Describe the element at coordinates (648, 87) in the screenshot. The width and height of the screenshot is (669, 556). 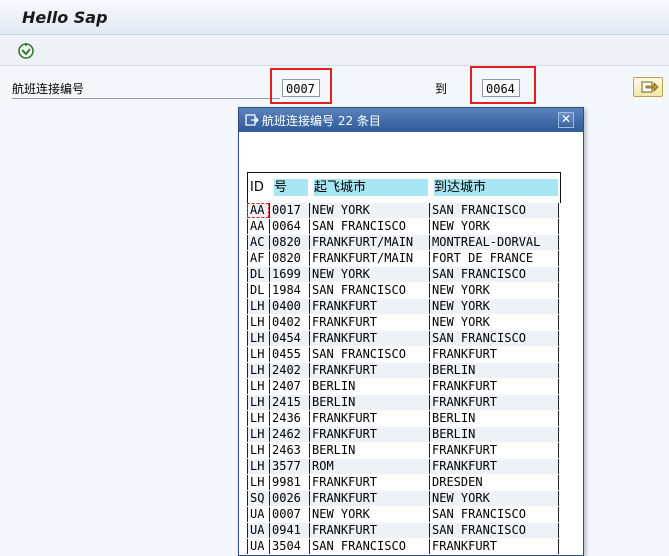
I see `multiple-selection-button` at that location.